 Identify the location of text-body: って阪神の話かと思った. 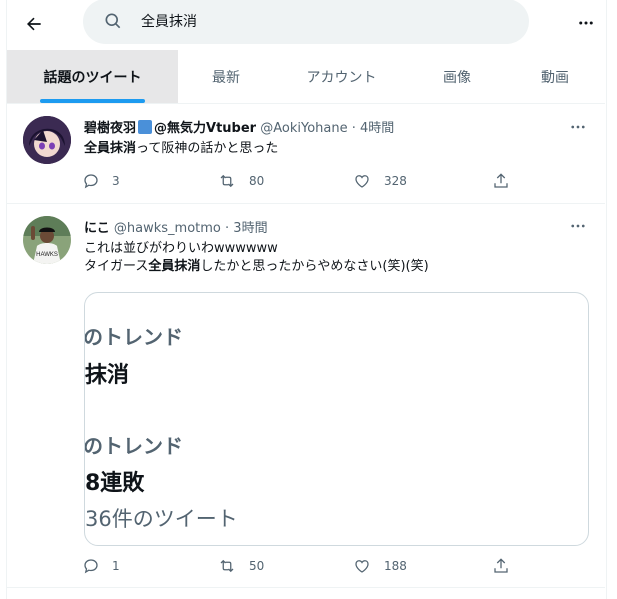
(207, 148).